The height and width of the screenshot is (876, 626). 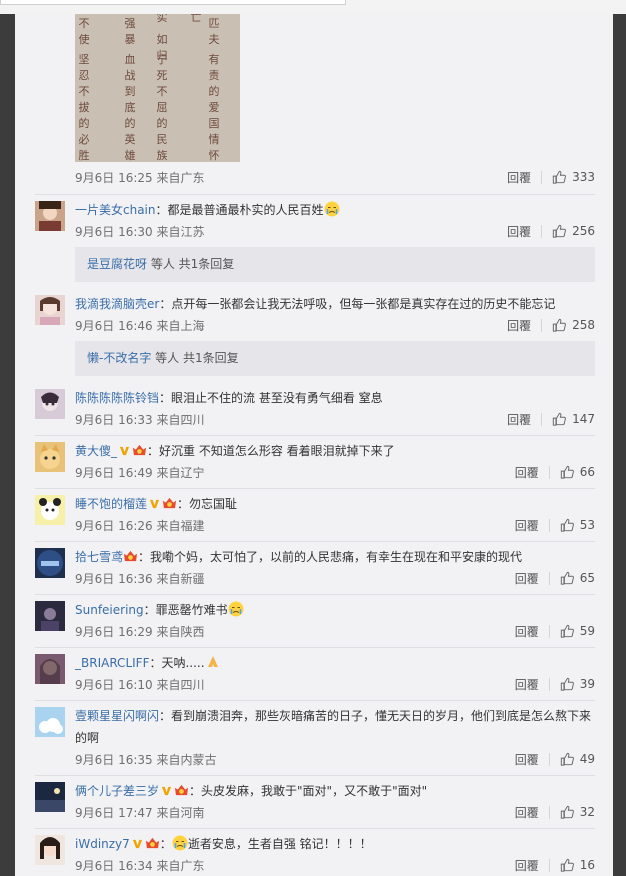 I want to click on like-count: 39, so click(x=587, y=684).